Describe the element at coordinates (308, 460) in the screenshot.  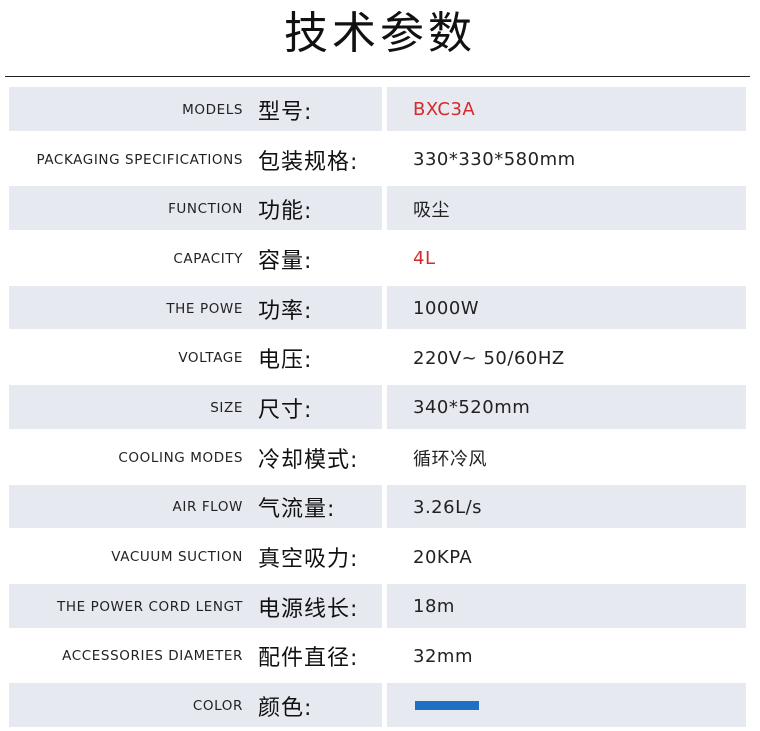
I see `spec-label-zh: 冷却模式:` at that location.